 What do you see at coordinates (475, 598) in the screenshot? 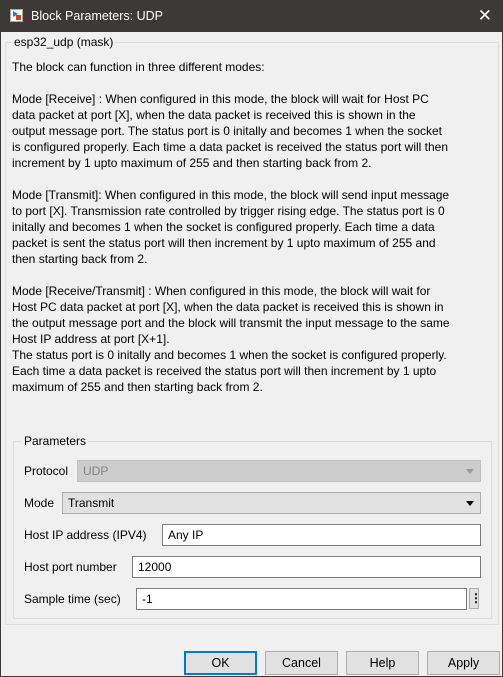
I see `more-options-icon: ⋮` at bounding box center [475, 598].